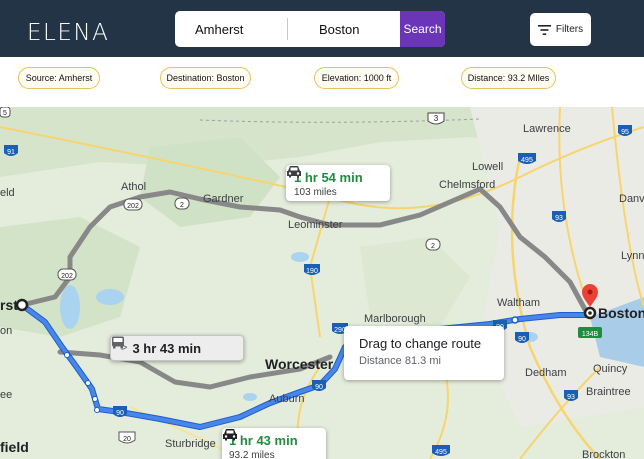 Image resolution: width=644 pixels, height=459 pixels. Describe the element at coordinates (356, 78) in the screenshot. I see `elevation-badge: Elevation: 1000 ft` at that location.